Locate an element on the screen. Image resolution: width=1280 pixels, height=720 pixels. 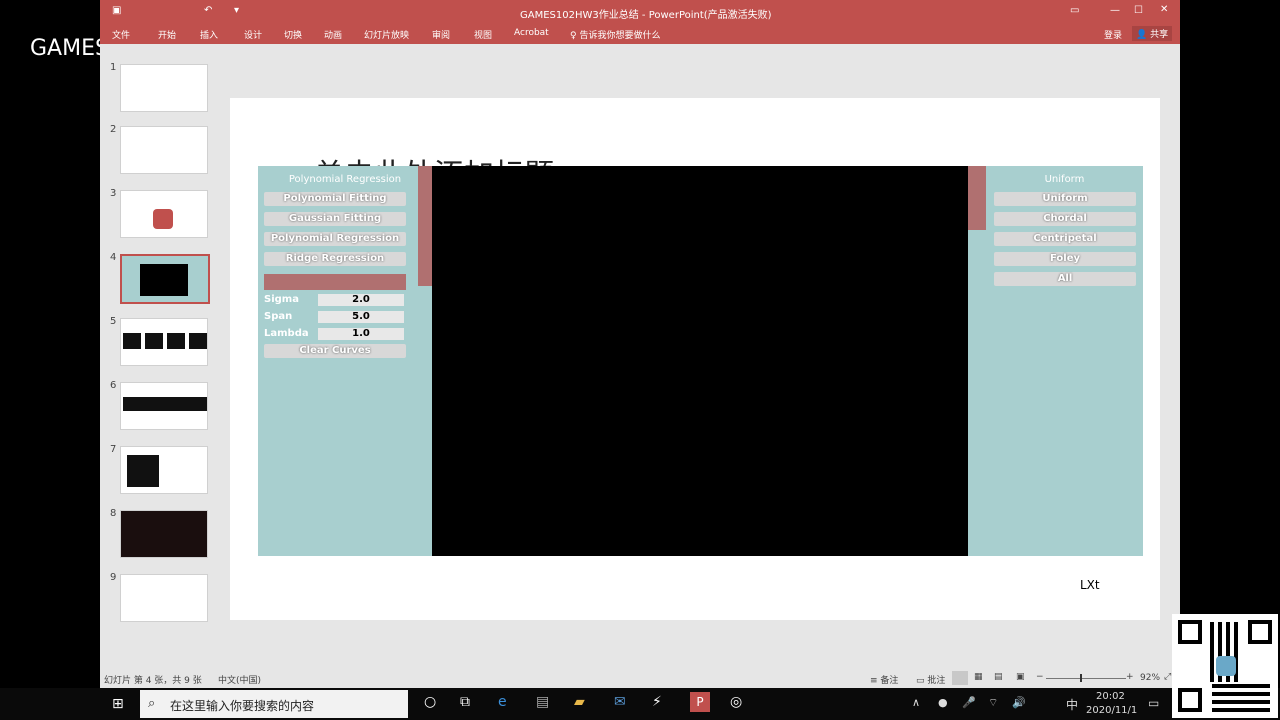
thumb-number: 8 is located at coordinates (113, 513).